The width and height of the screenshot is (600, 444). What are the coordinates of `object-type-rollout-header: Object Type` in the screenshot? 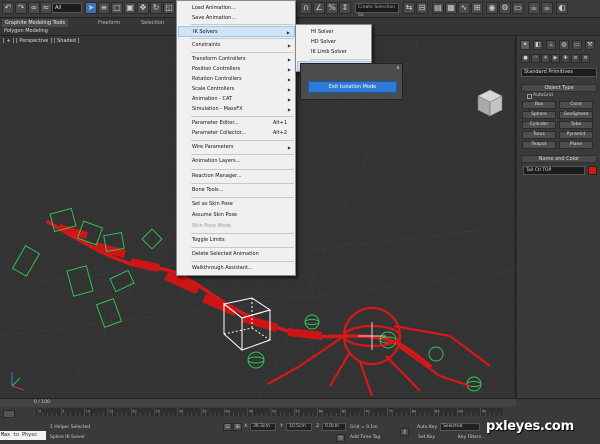 It's located at (559, 88).